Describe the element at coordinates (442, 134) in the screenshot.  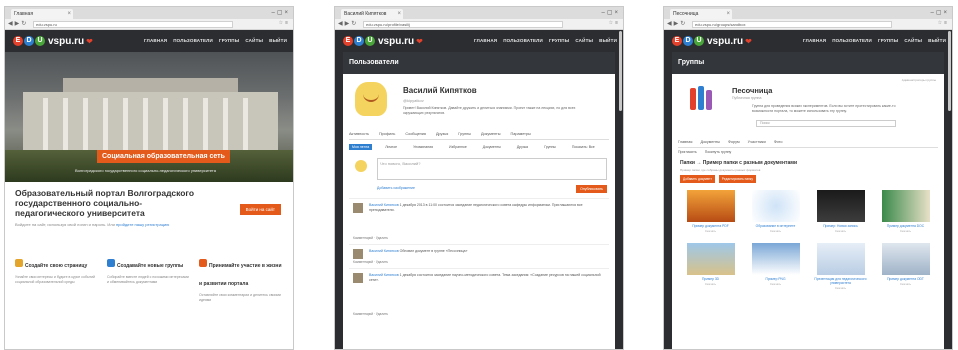
I see `tab-friends: Друзья` at that location.